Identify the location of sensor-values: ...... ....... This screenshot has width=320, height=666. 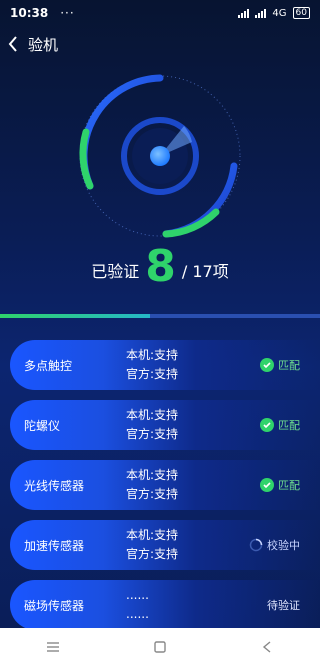
(137, 605).